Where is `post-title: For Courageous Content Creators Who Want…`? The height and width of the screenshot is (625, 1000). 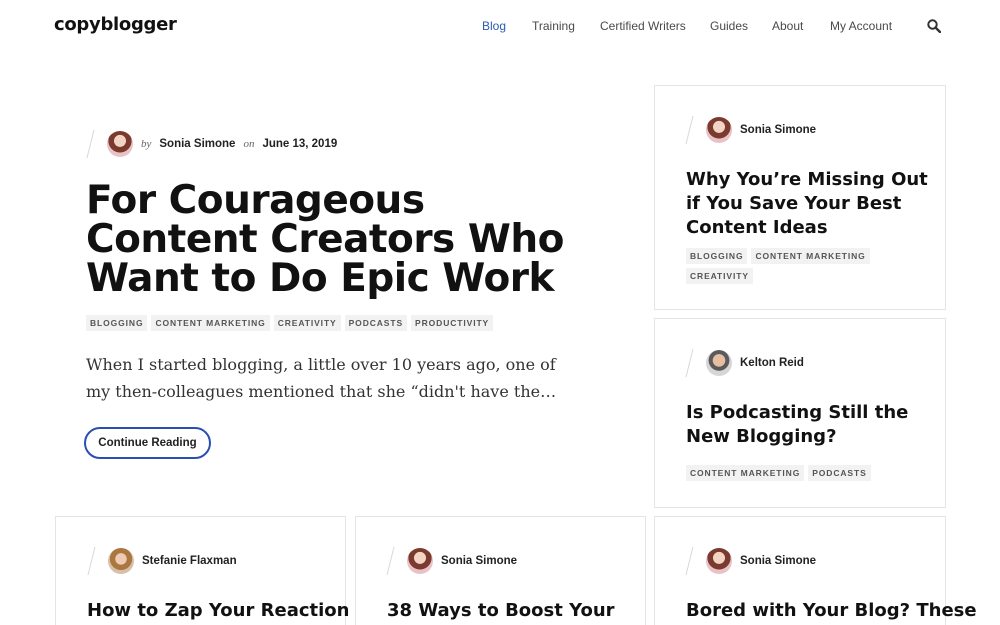 post-title: For Courageous Content Creators Who Want… is located at coordinates (346, 239).